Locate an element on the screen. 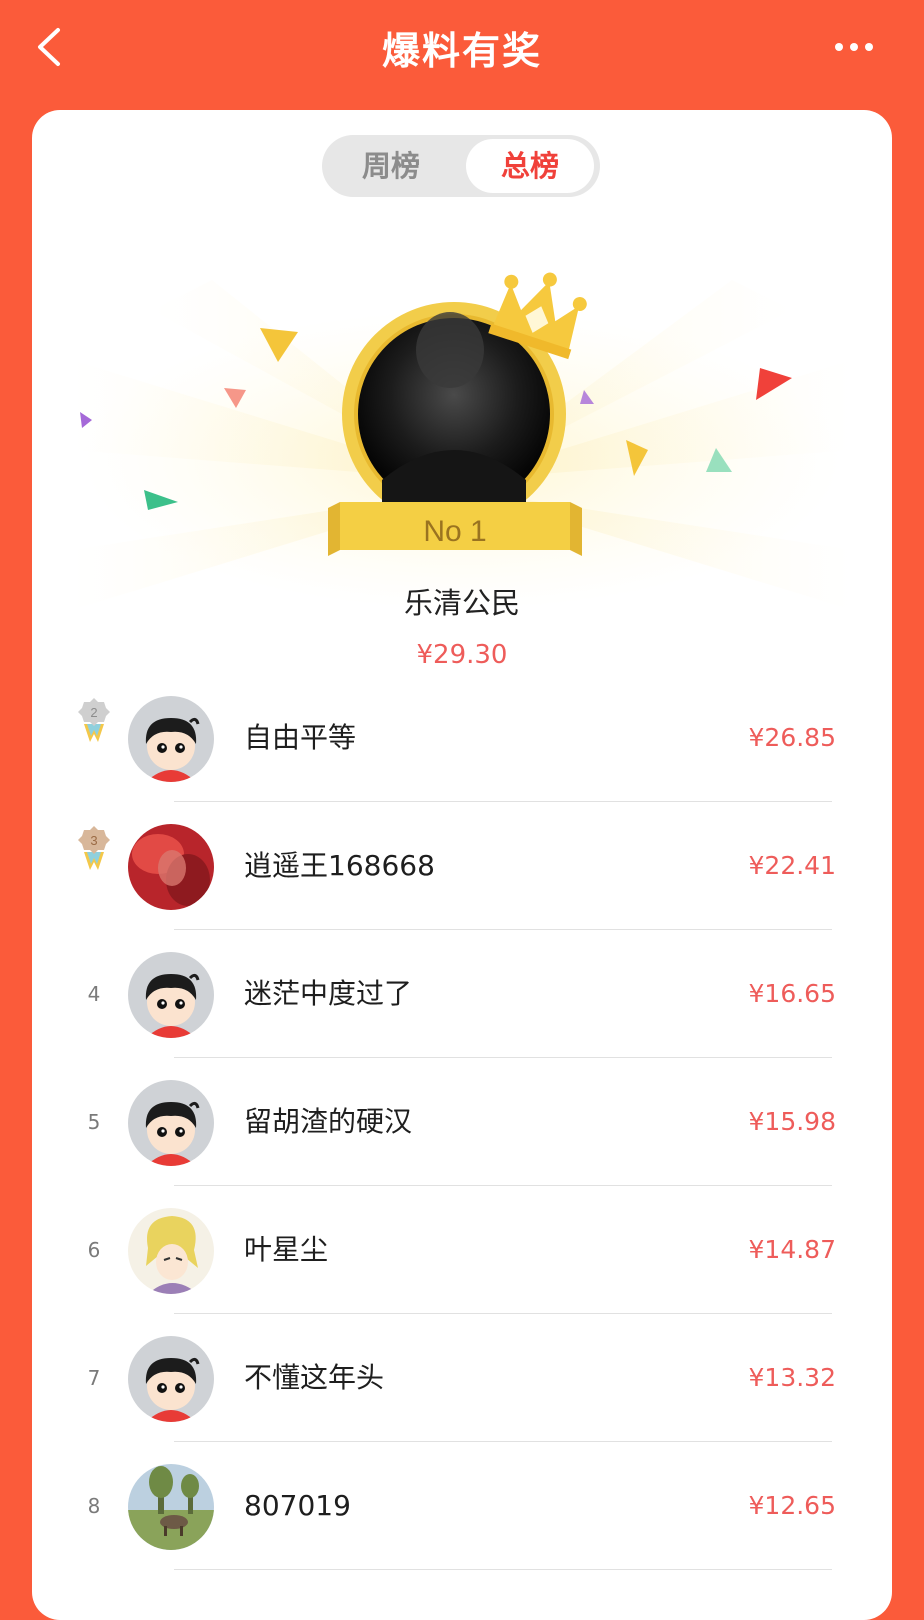 The width and height of the screenshot is (924, 1620). user-name: 叶星尘 is located at coordinates (286, 1249).